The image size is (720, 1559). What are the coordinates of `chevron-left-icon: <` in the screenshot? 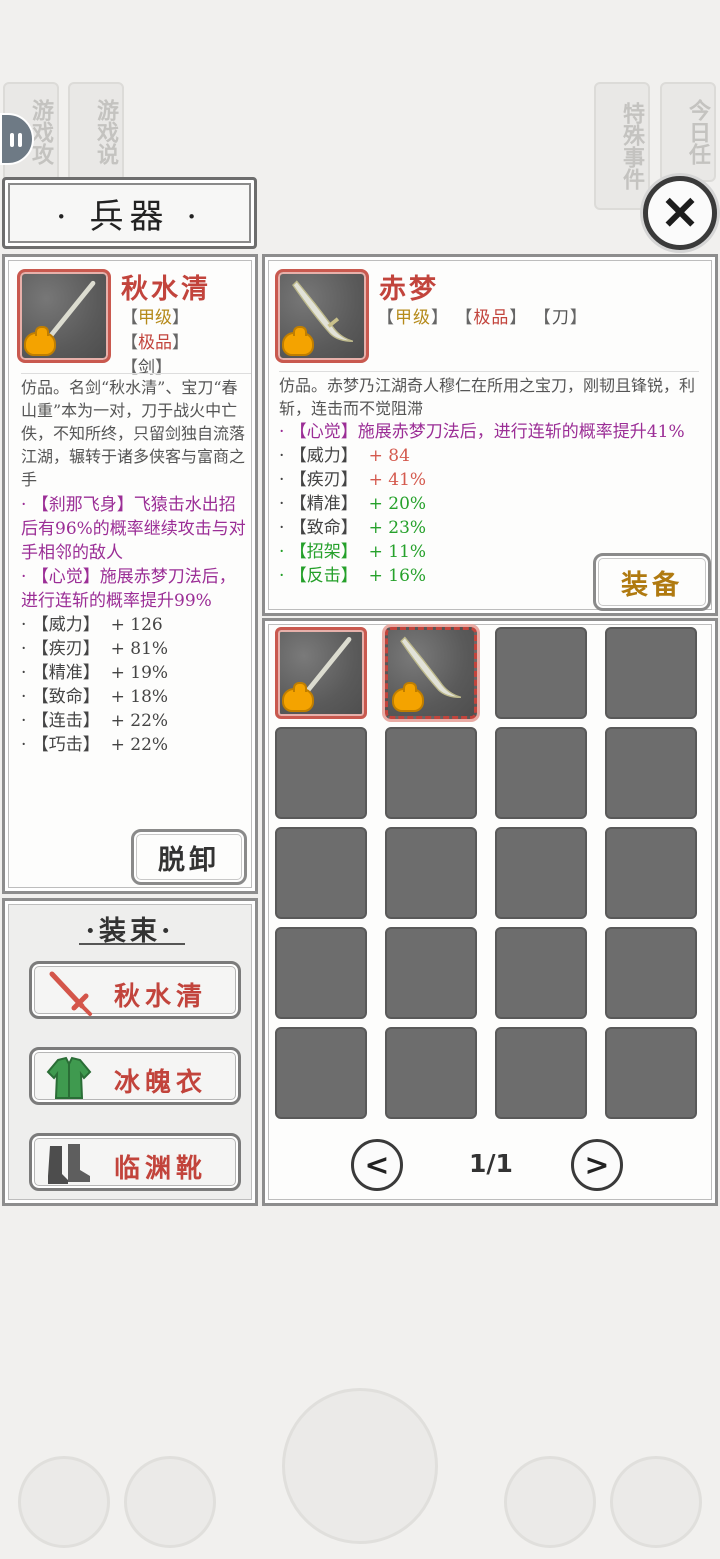 It's located at (377, 1165).